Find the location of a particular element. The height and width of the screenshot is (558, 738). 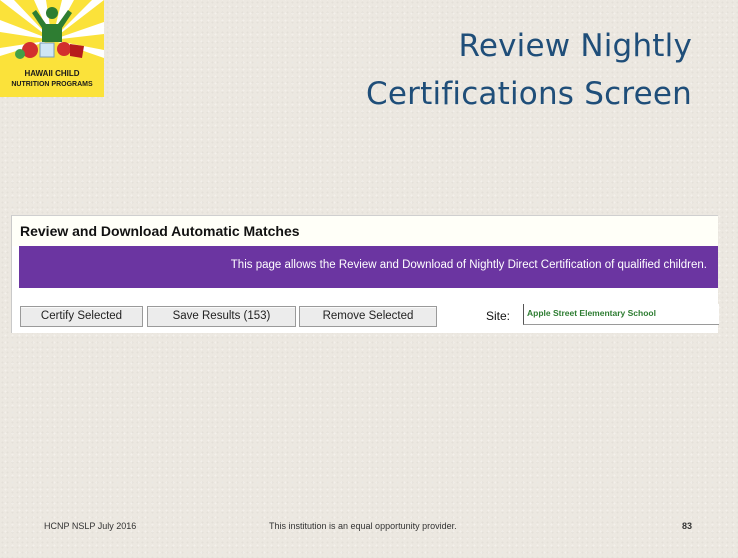

certify-selected-button: Certify Selected is located at coordinates (81, 316).